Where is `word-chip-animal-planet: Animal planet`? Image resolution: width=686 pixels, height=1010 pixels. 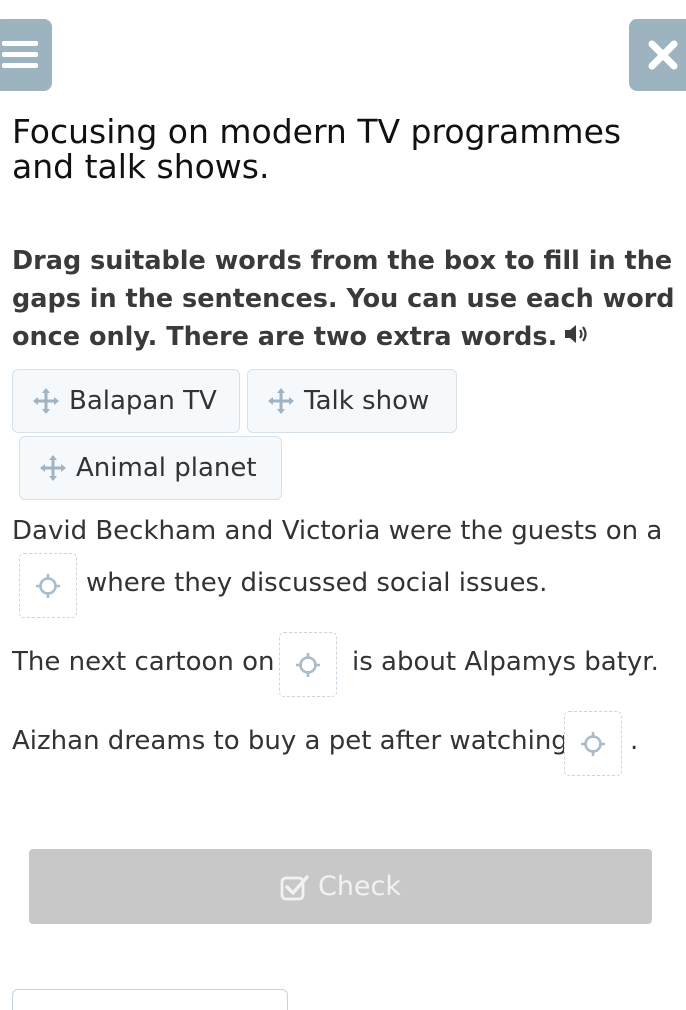 word-chip-animal-planet: Animal planet is located at coordinates (150, 468).